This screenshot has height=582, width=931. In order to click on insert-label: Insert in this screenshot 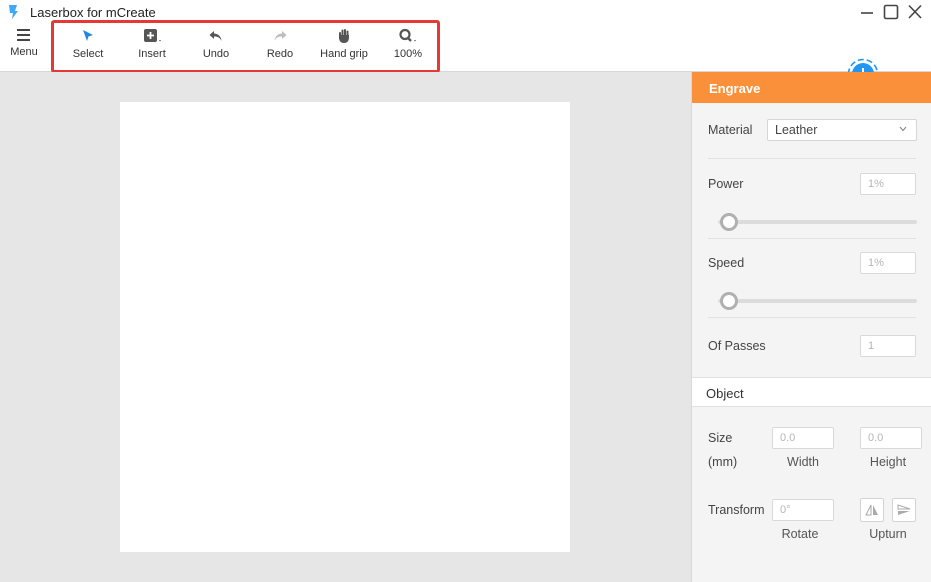, I will do `click(152, 54)`.